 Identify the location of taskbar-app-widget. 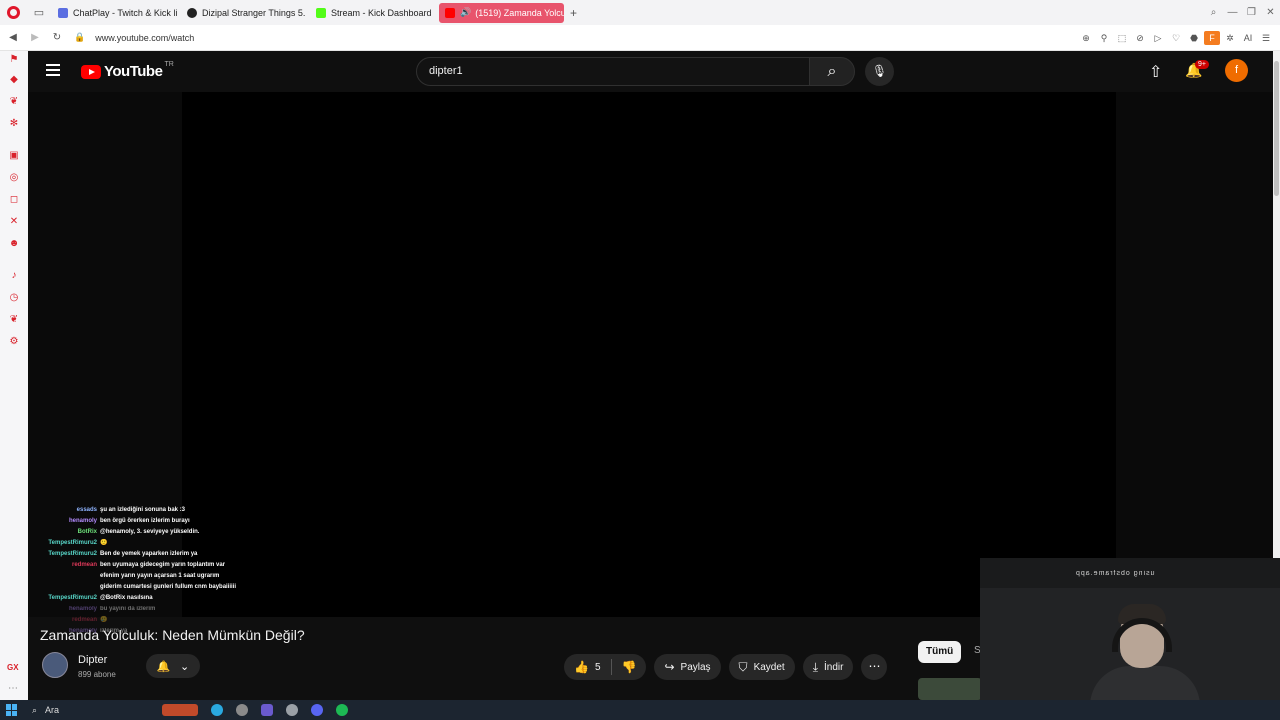
(180, 710).